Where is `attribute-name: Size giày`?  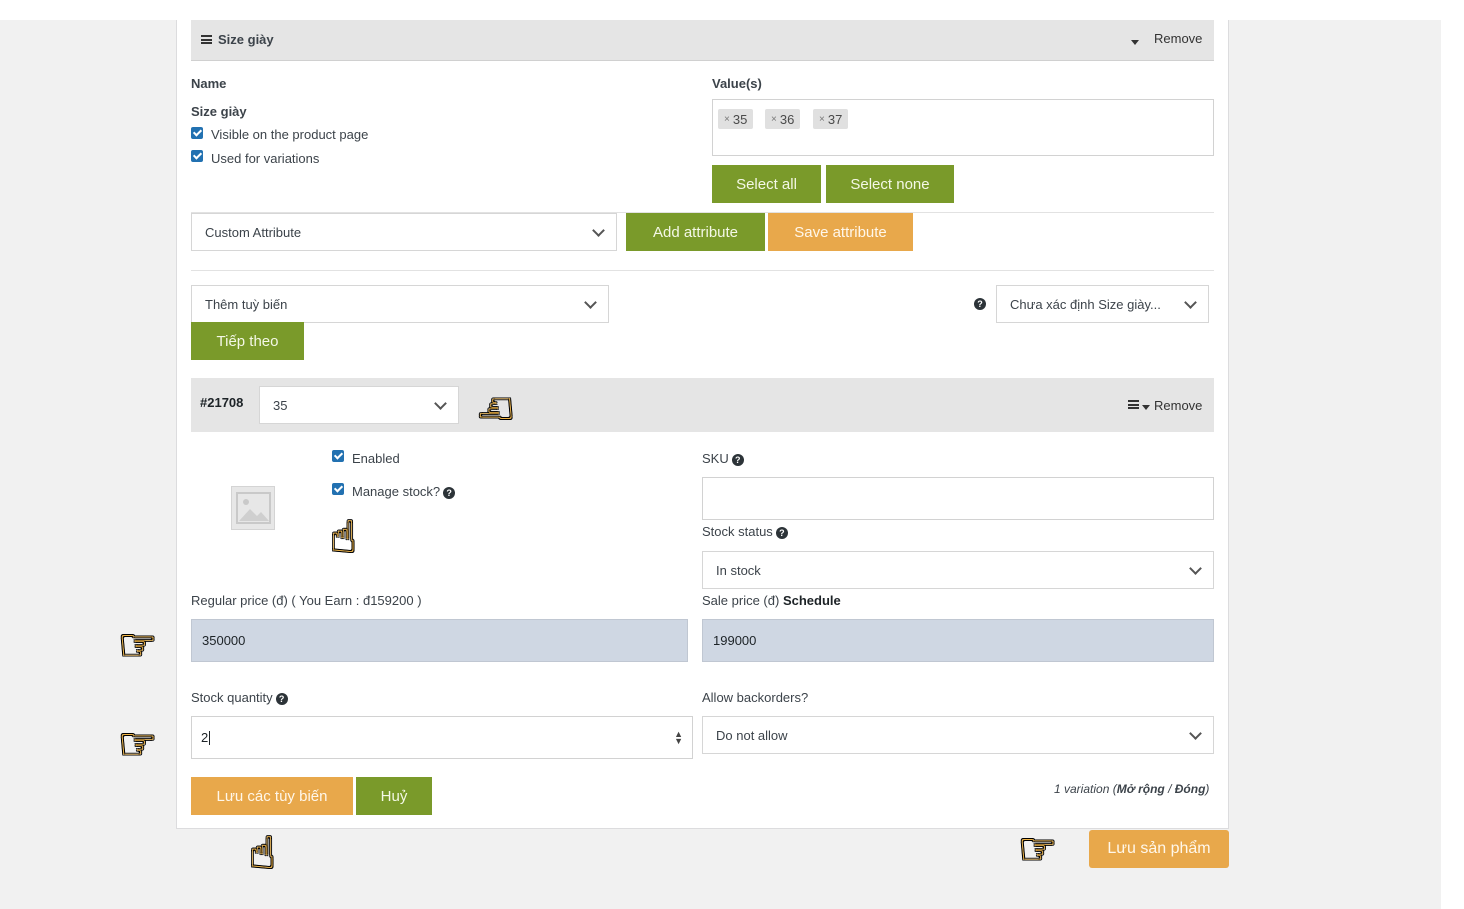
attribute-name: Size giày is located at coordinates (219, 111).